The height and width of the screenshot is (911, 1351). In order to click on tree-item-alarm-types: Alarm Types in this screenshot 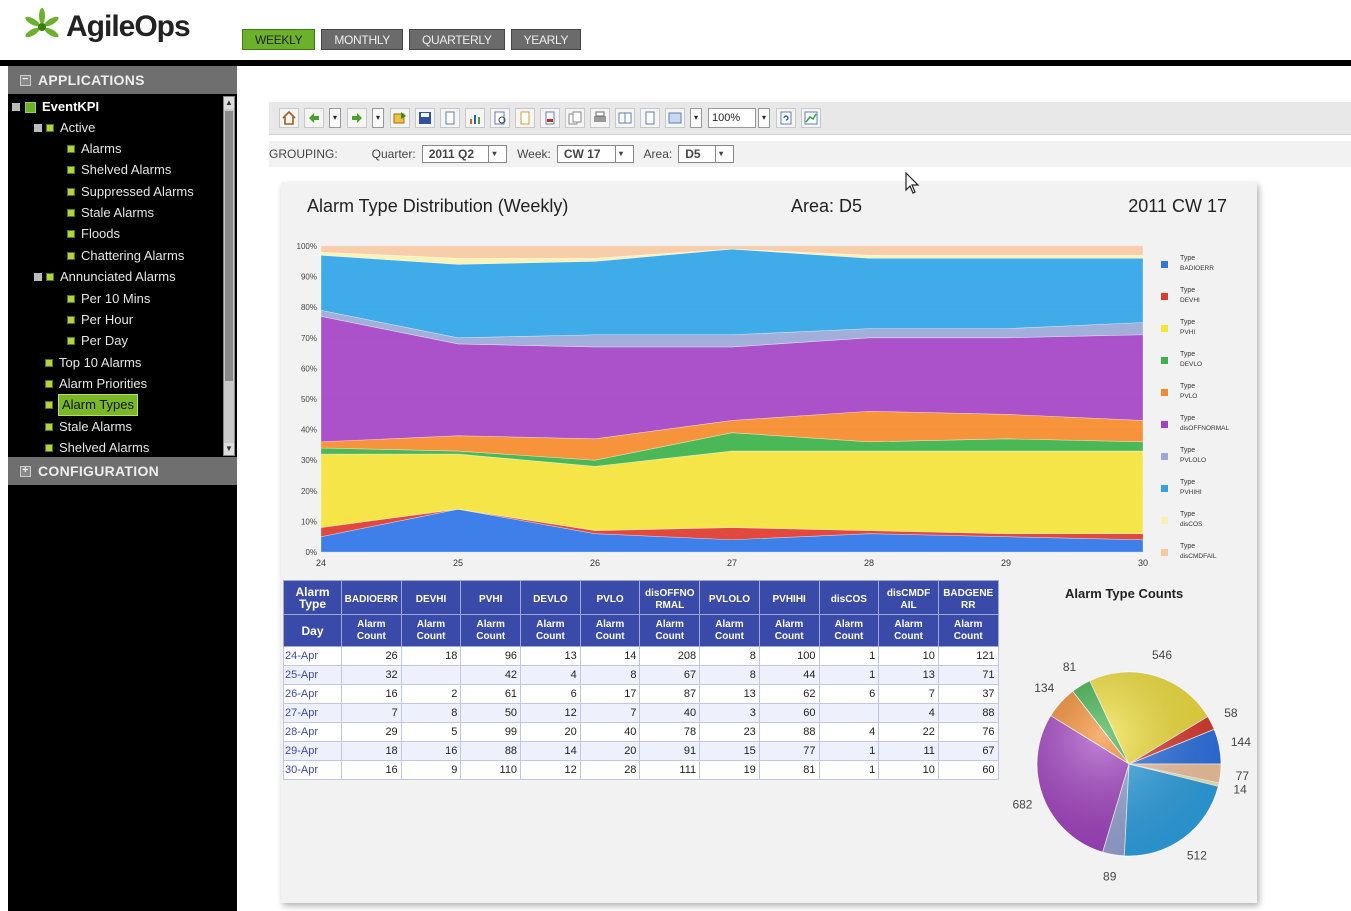, I will do `click(92, 405)`.